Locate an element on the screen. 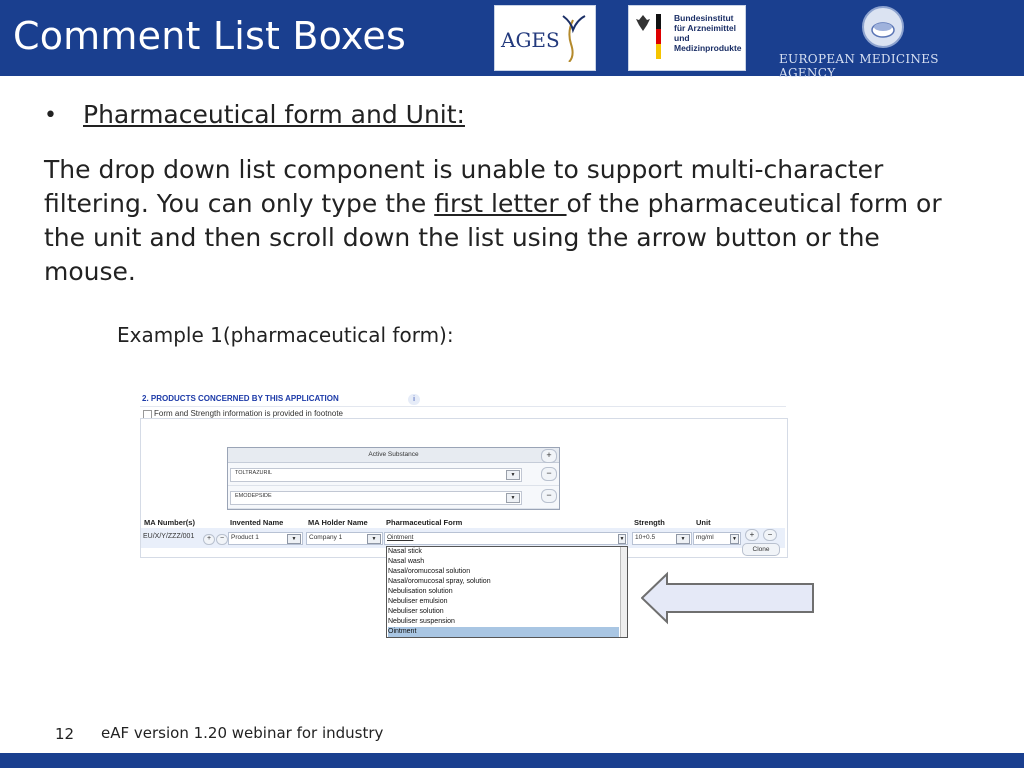 The height and width of the screenshot is (768, 1024). substance-row: EMODEPSIDE ▼ is located at coordinates (393, 497).